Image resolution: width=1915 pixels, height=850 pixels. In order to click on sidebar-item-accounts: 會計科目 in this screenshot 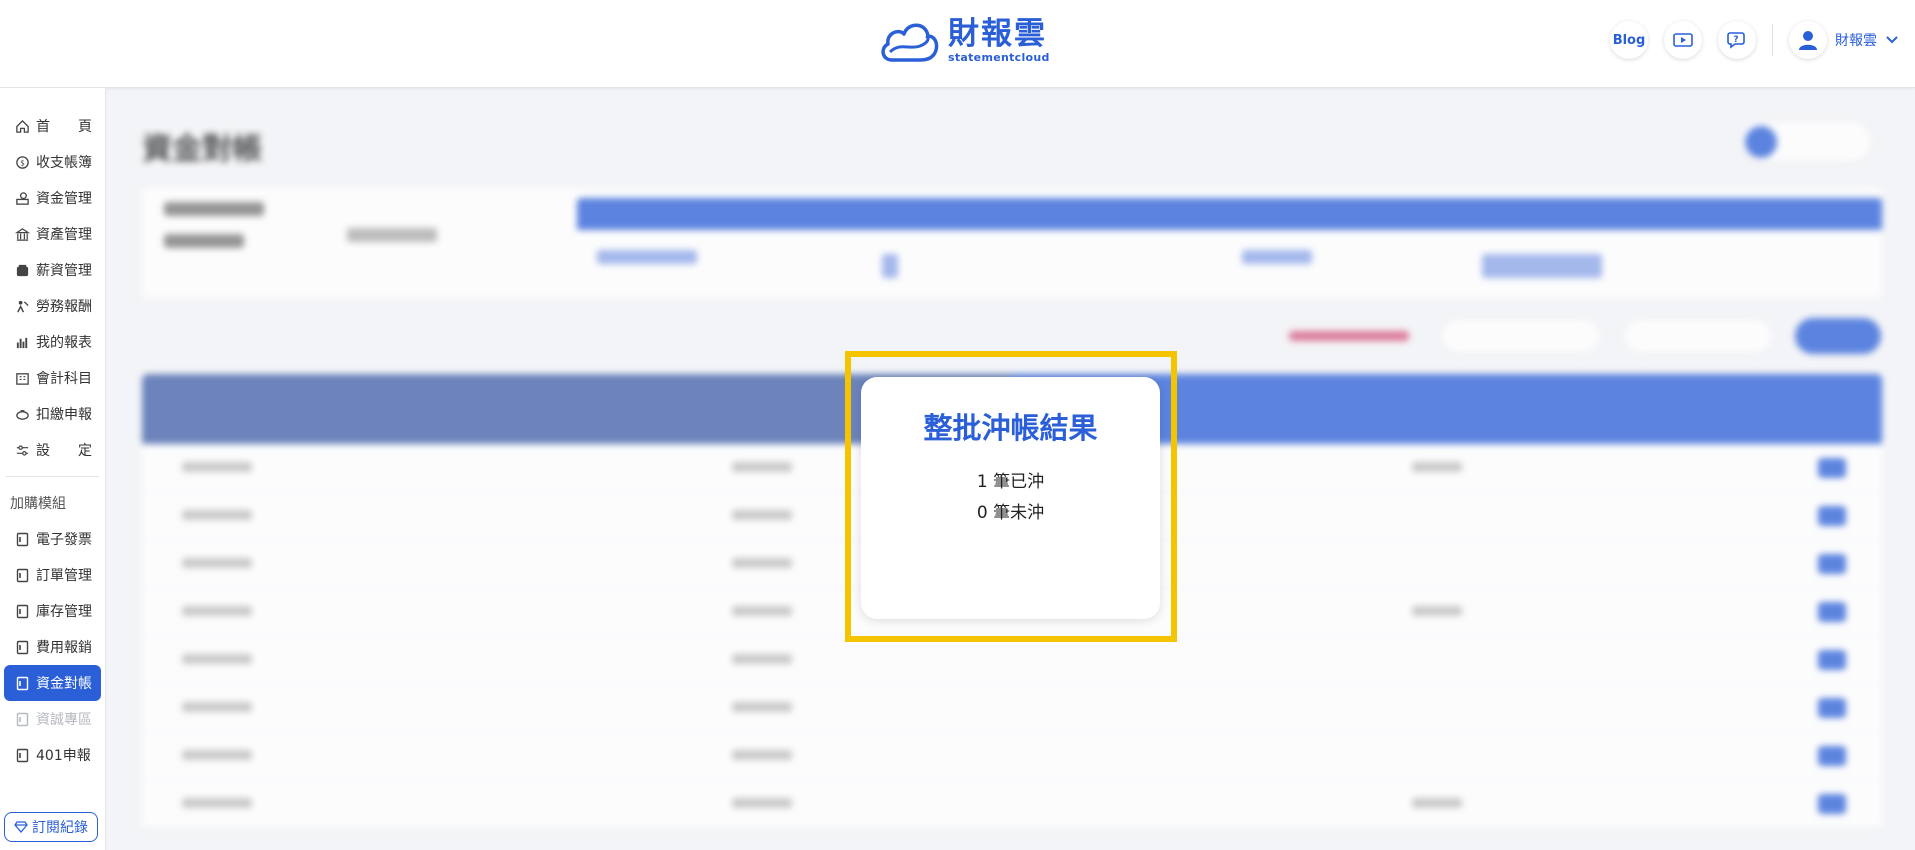, I will do `click(52, 378)`.